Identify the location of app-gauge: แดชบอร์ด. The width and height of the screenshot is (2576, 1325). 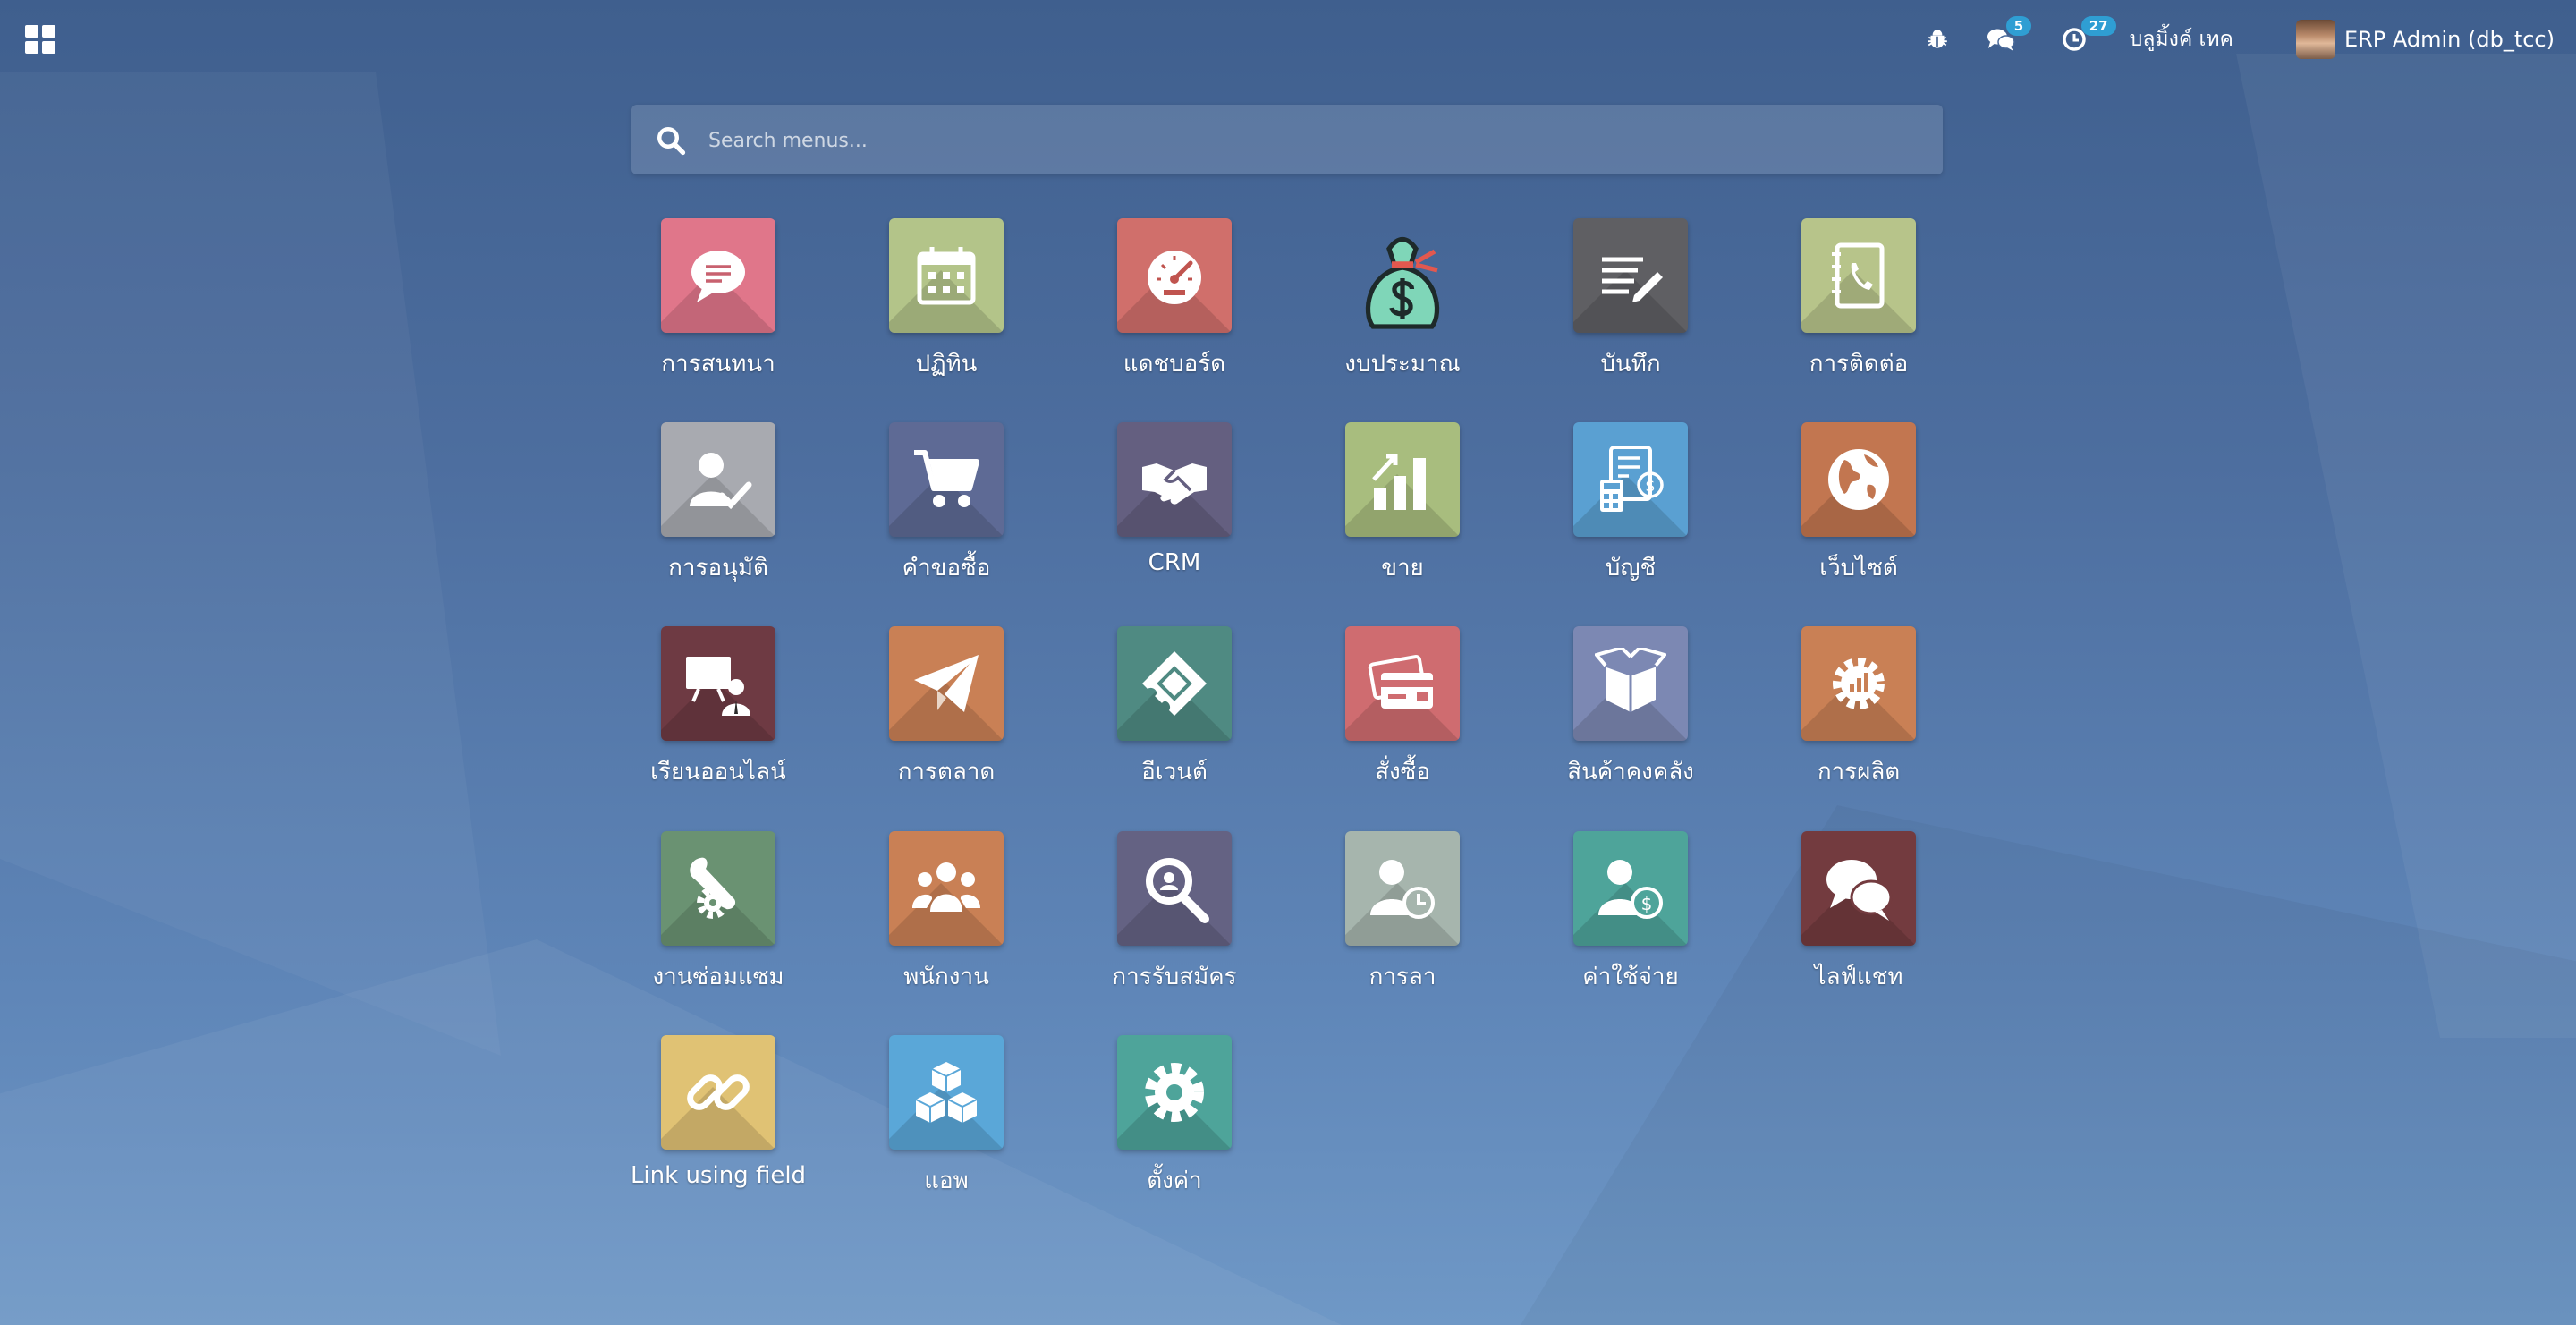
(1174, 309).